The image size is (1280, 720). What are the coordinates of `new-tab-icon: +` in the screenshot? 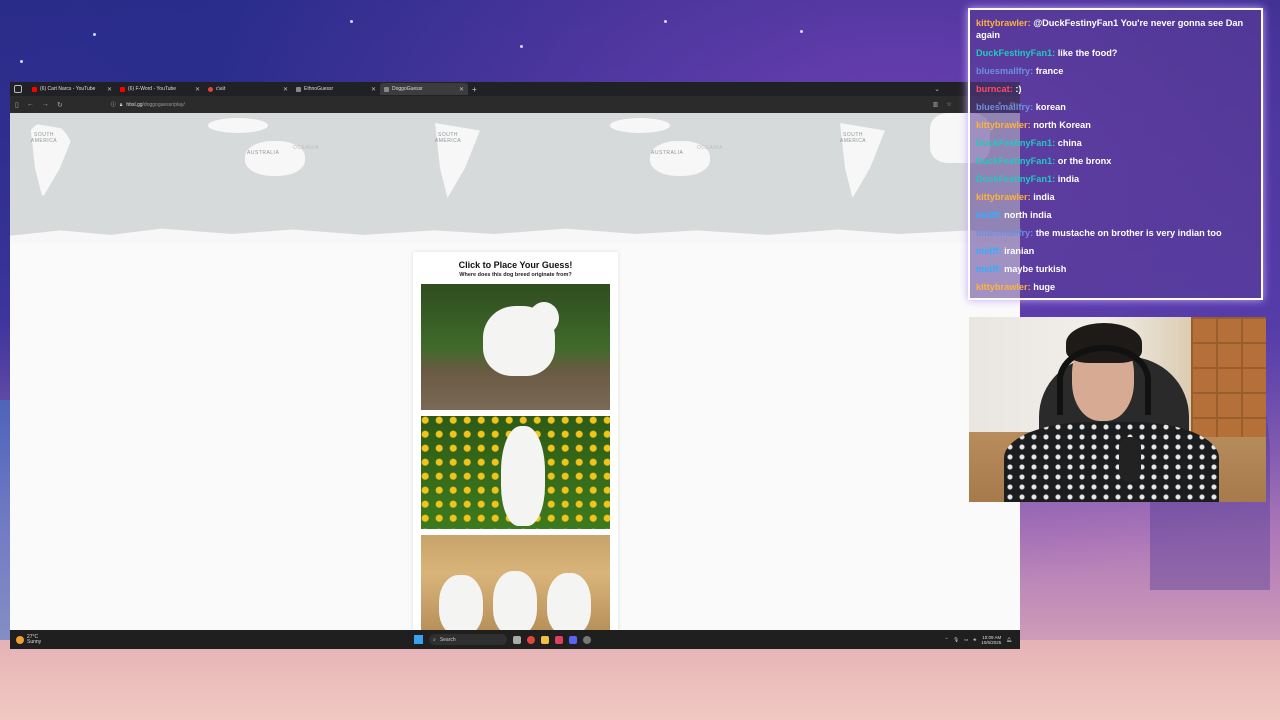 It's located at (474, 89).